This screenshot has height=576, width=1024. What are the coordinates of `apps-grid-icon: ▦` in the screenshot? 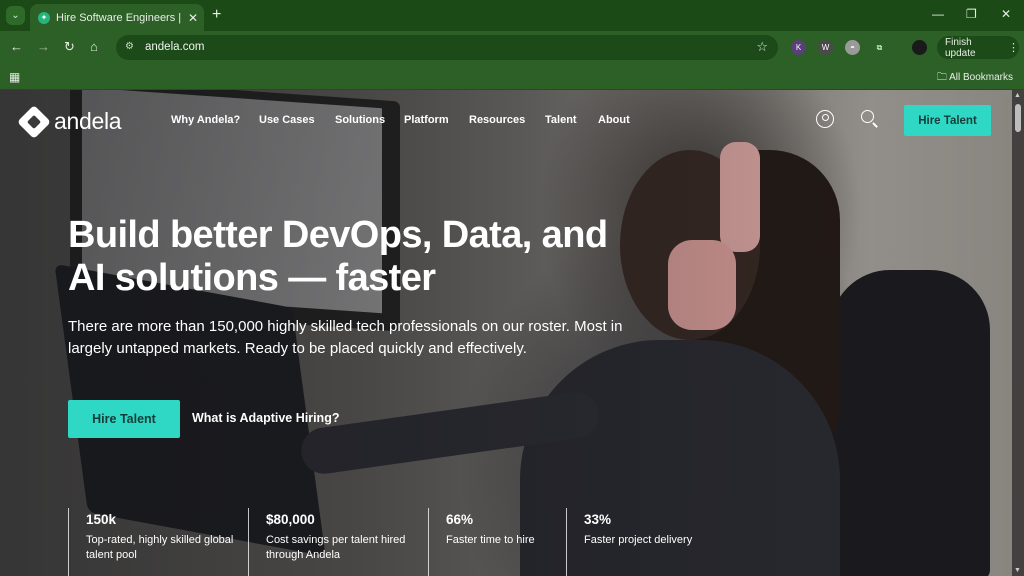 It's located at (14, 77).